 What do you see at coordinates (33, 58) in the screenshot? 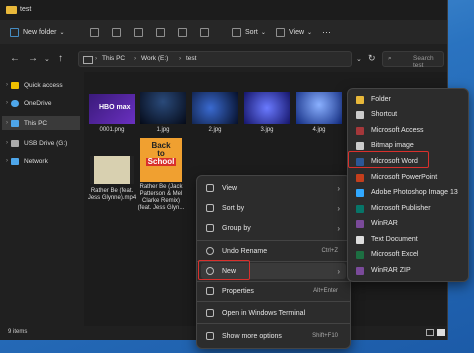
I see `forward-button: →` at bounding box center [33, 58].